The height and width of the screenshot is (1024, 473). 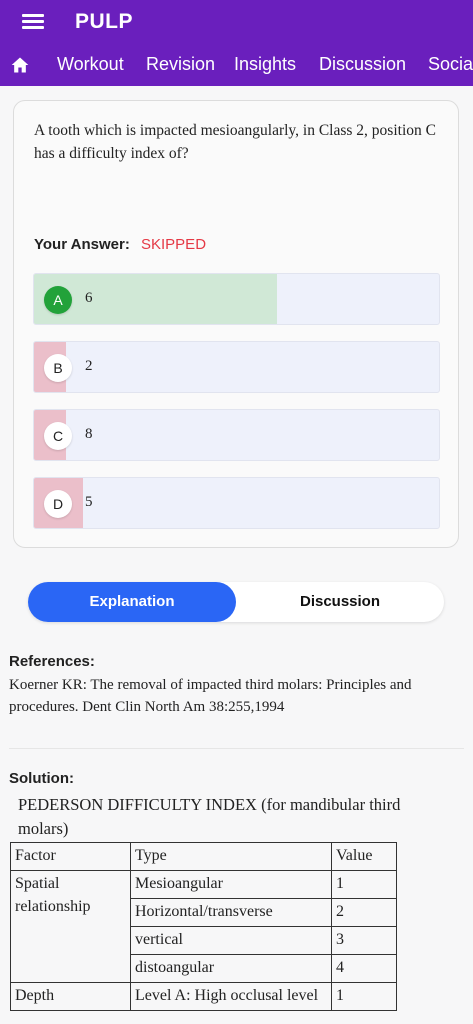 I want to click on your-answer-label: Your Answer:, so click(x=82, y=244).